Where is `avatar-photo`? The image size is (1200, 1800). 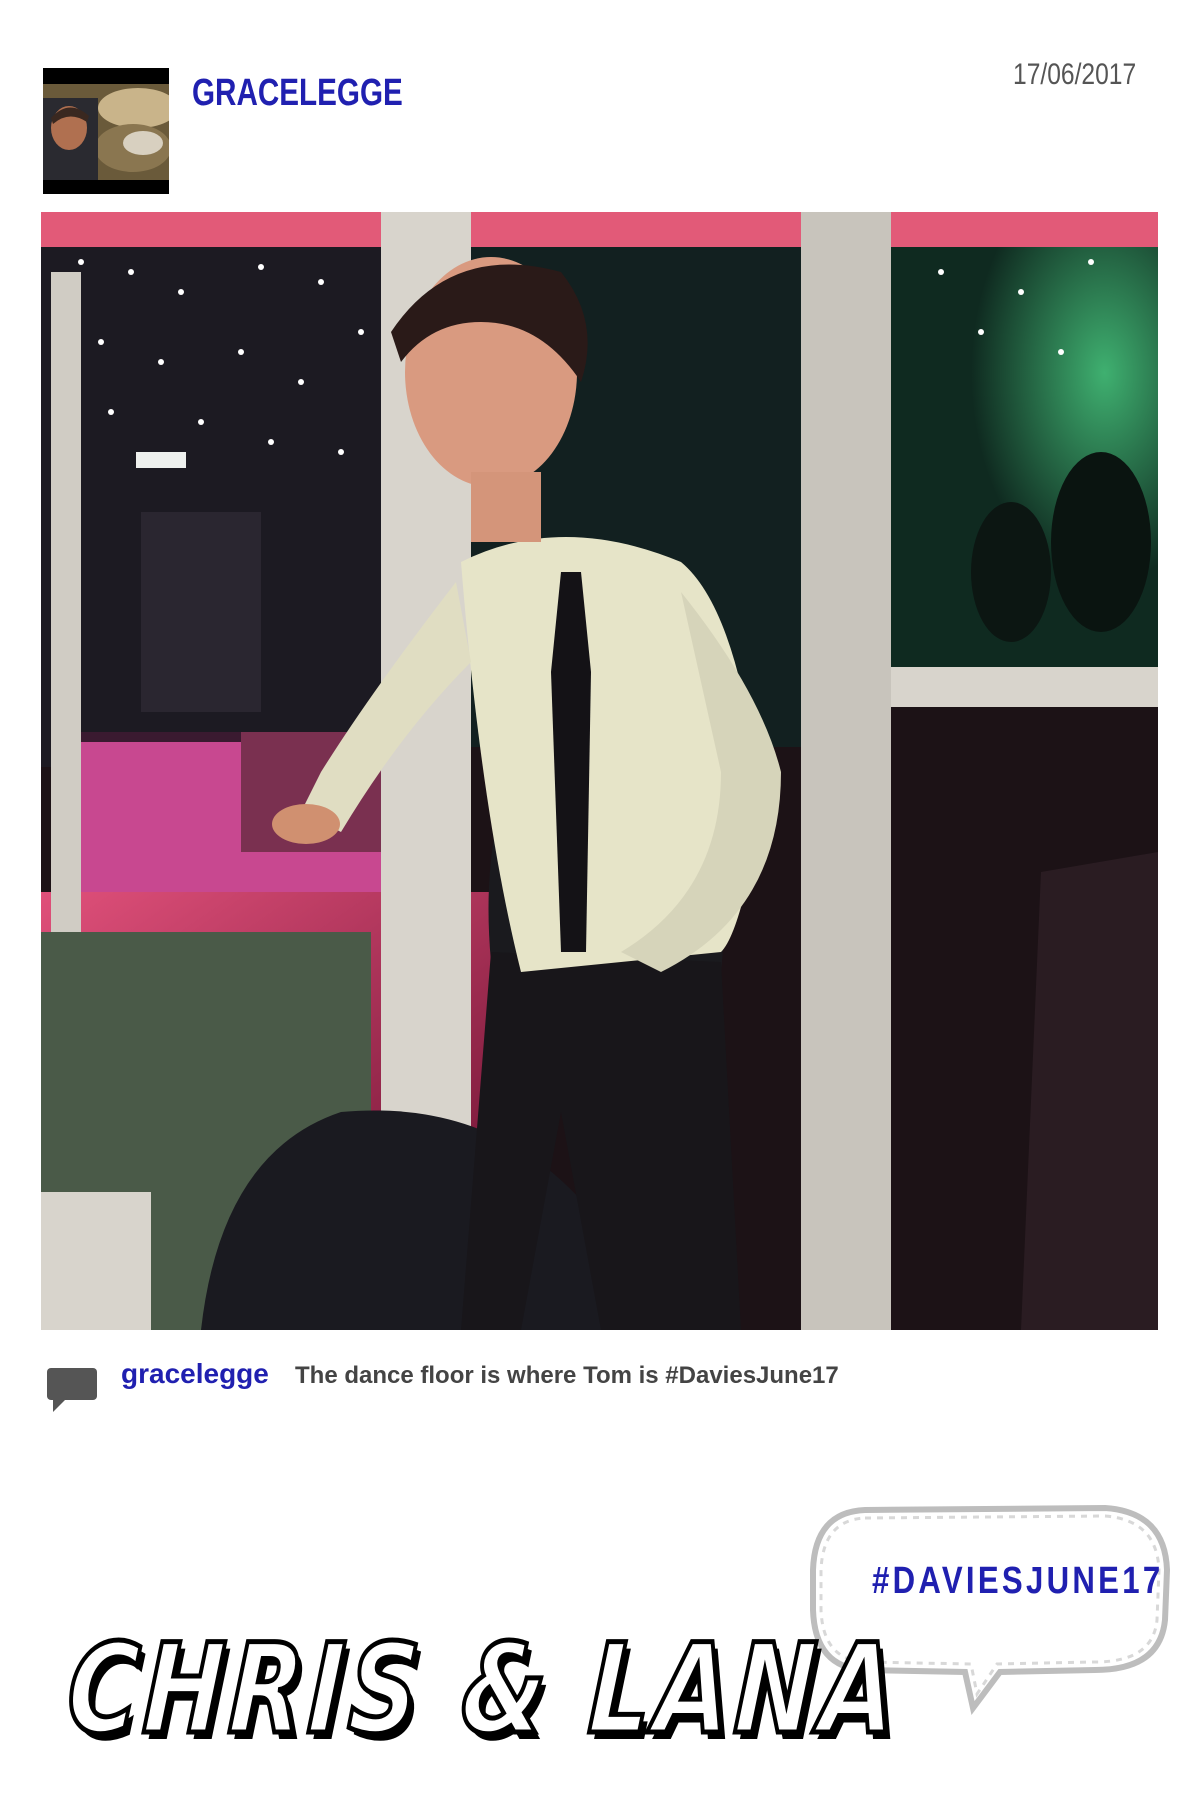
avatar-photo is located at coordinates (106, 131).